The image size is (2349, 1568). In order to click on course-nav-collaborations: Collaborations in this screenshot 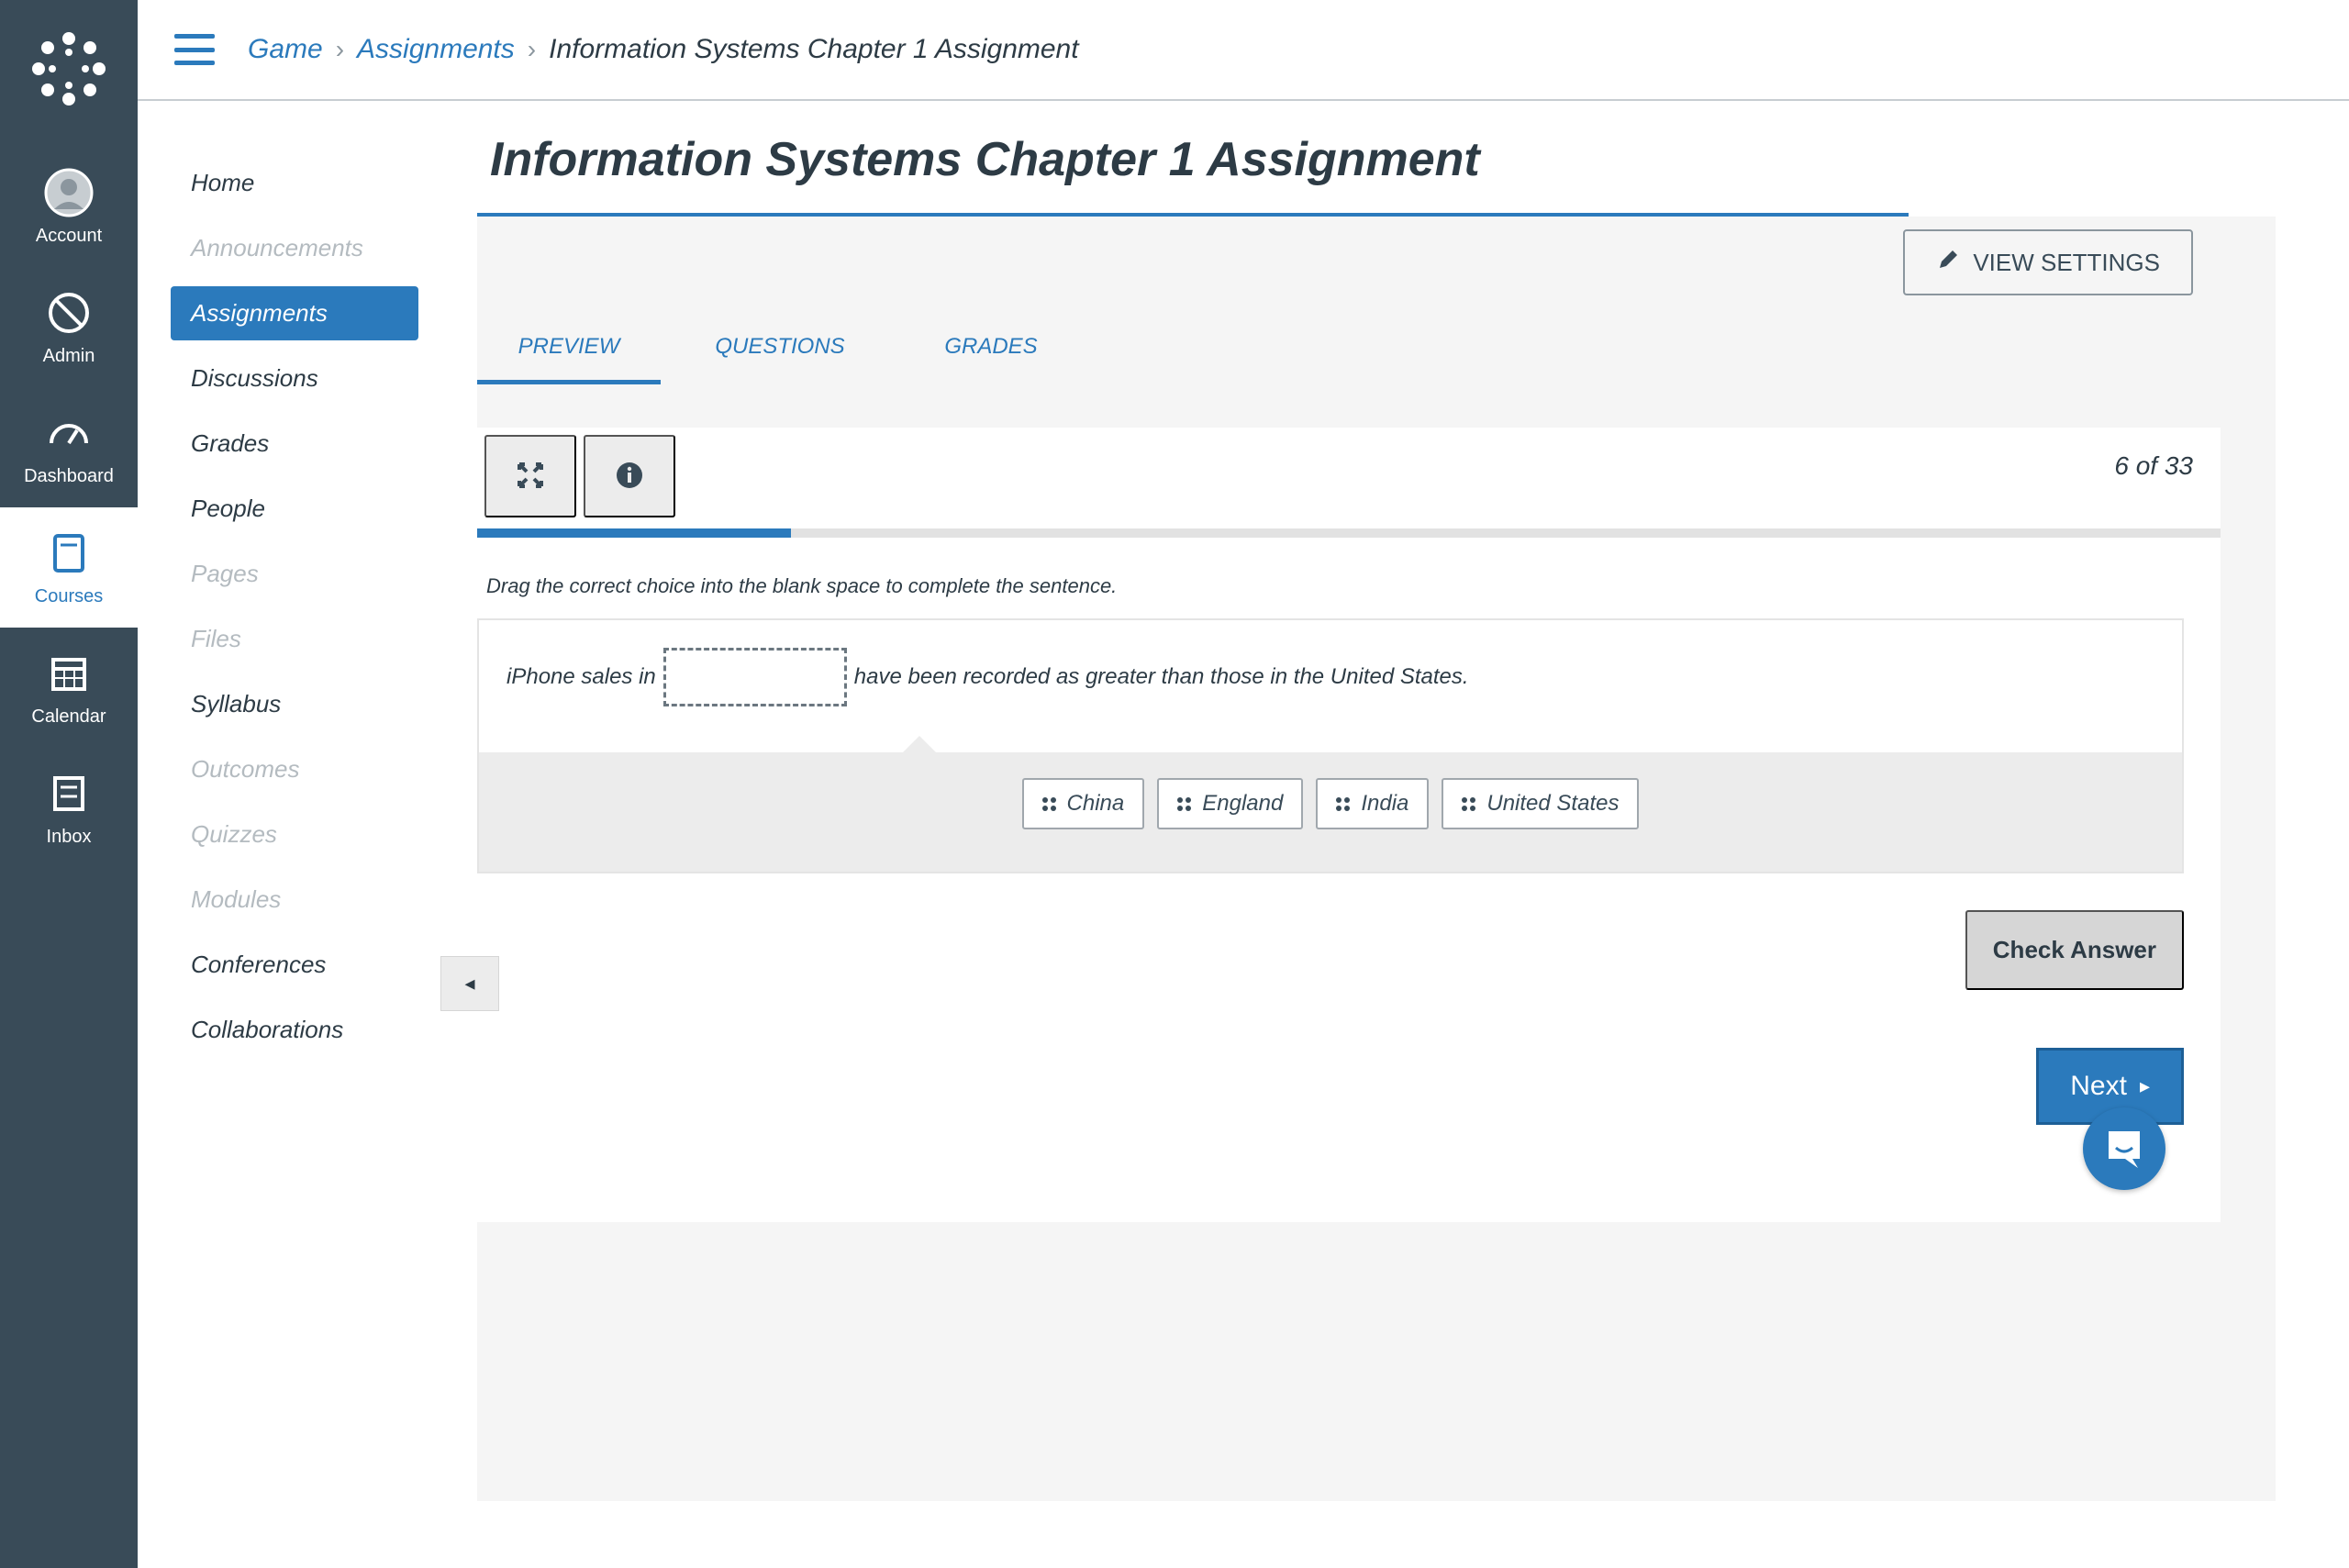, I will do `click(295, 1030)`.